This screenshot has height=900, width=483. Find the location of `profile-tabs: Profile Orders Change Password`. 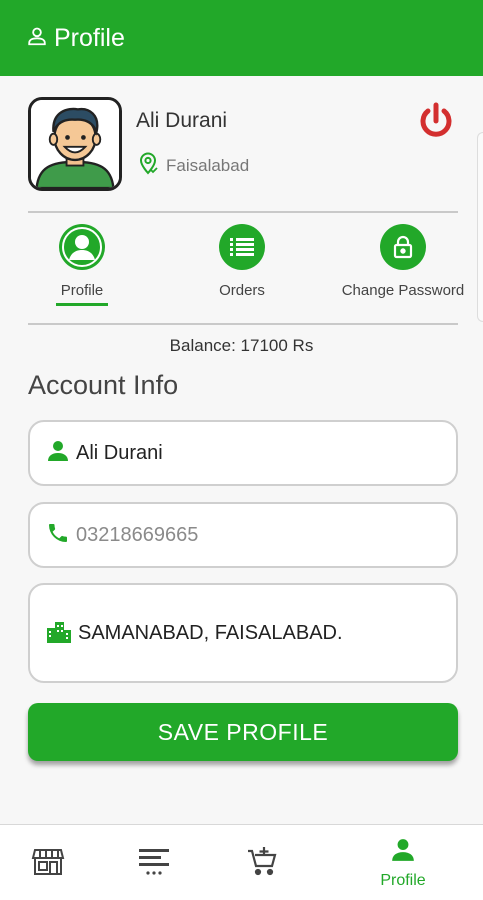

profile-tabs: Profile Orders Change Password is located at coordinates (245, 269).